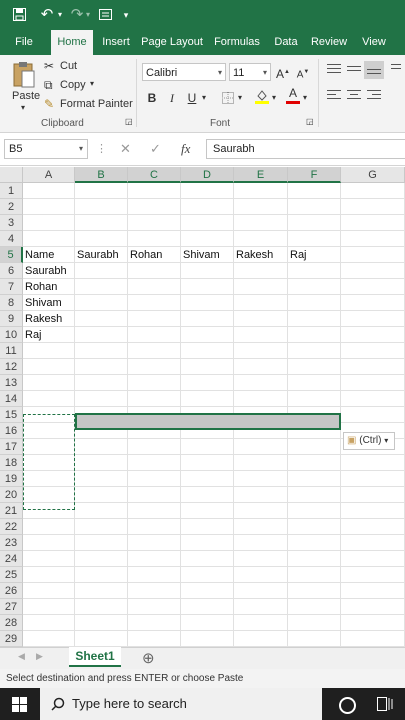 The height and width of the screenshot is (720, 405). What do you see at coordinates (11, 367) in the screenshot?
I see `row-header-12: 12` at bounding box center [11, 367].